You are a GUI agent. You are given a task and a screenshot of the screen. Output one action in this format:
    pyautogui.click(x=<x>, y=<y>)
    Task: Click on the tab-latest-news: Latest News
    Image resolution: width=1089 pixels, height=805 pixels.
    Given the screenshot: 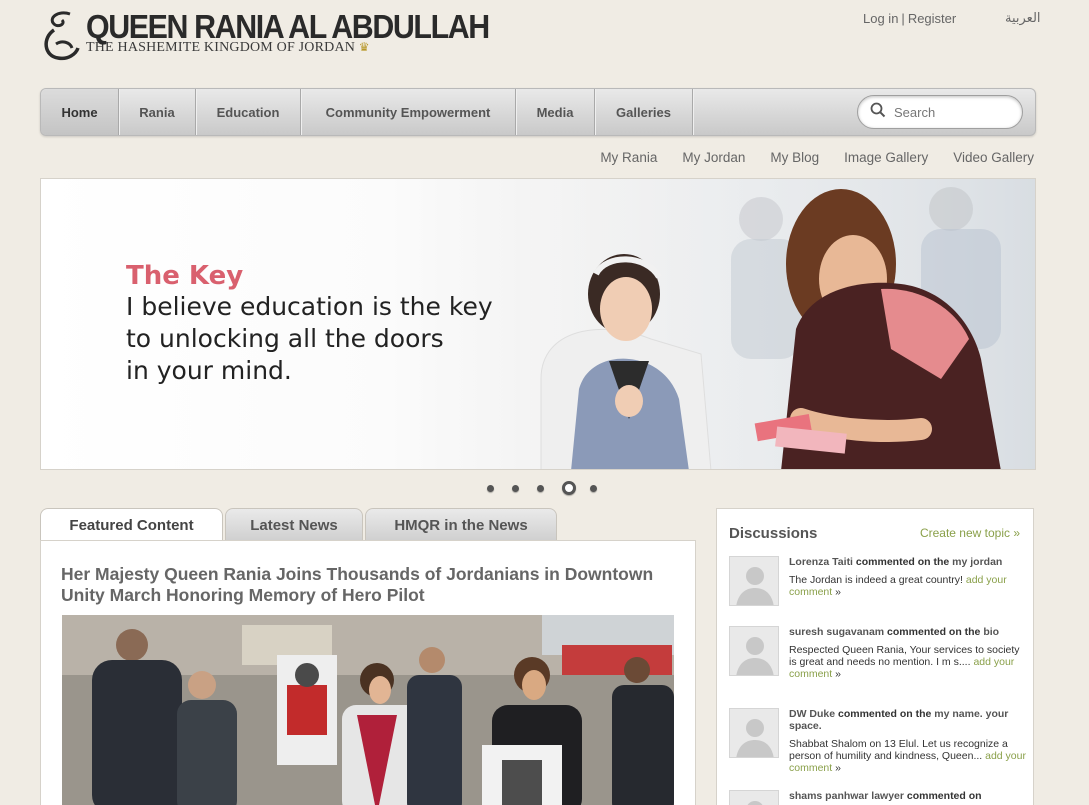 What is the action you would take?
    pyautogui.click(x=294, y=524)
    